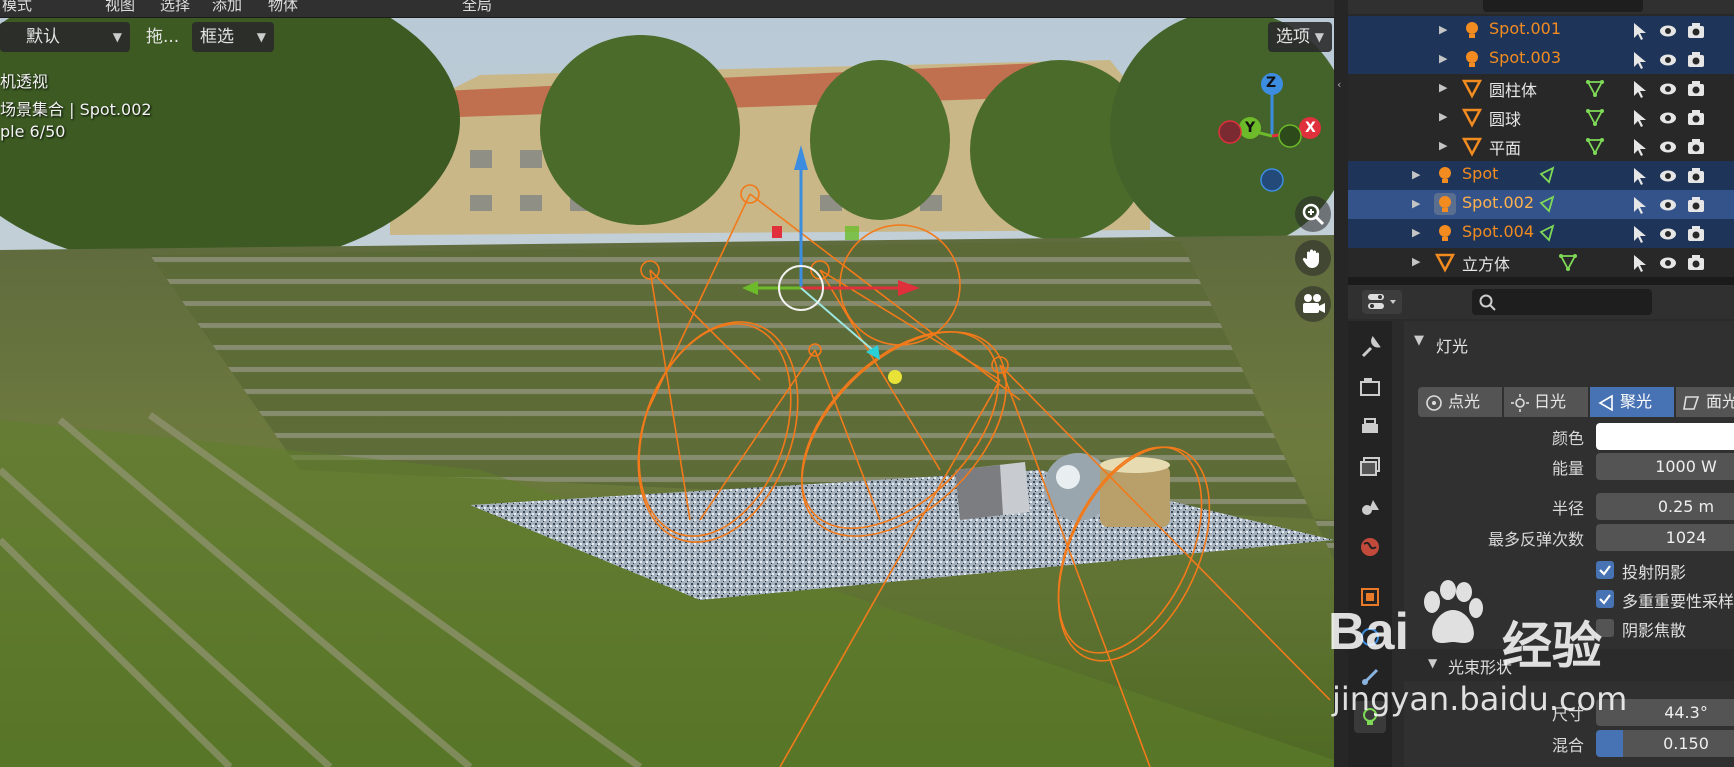 The height and width of the screenshot is (767, 1734). I want to click on tab-constraints, so click(1370, 677).